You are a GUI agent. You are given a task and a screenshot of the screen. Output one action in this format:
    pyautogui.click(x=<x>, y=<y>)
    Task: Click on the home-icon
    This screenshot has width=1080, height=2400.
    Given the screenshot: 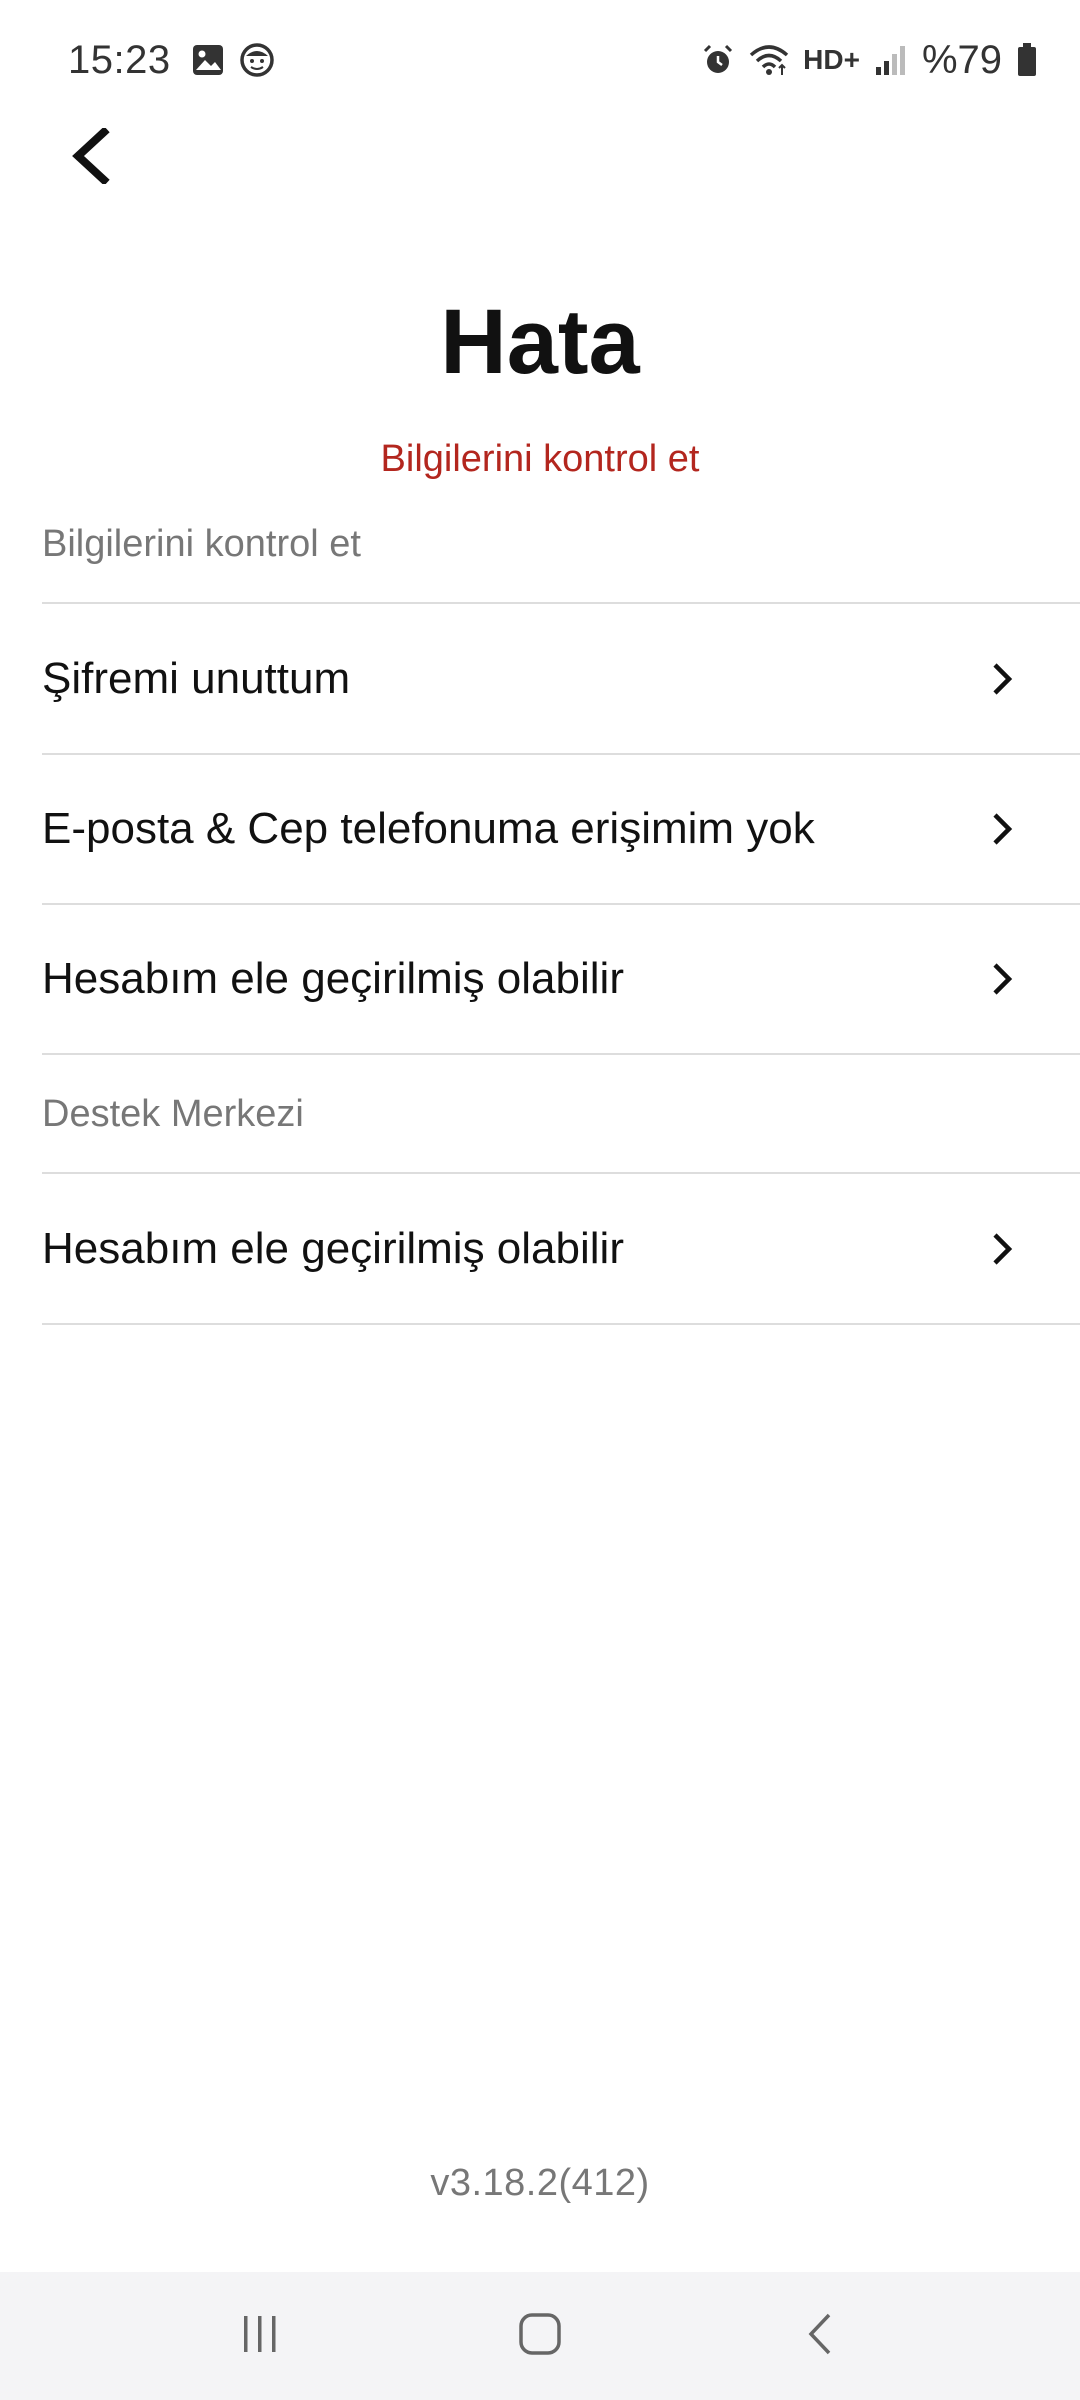 What is the action you would take?
    pyautogui.click(x=540, y=2336)
    